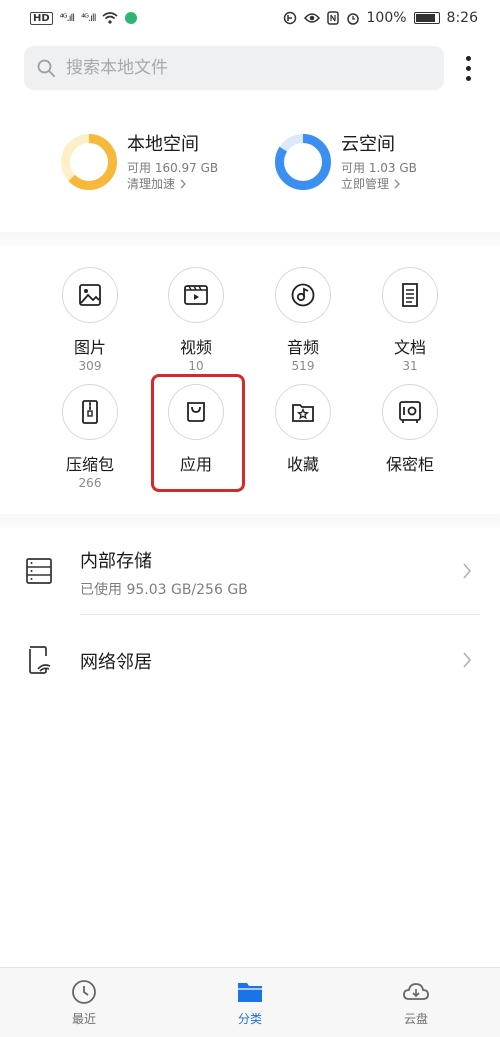 The height and width of the screenshot is (1037, 500). What do you see at coordinates (303, 366) in the screenshot?
I see `category-count: 519` at bounding box center [303, 366].